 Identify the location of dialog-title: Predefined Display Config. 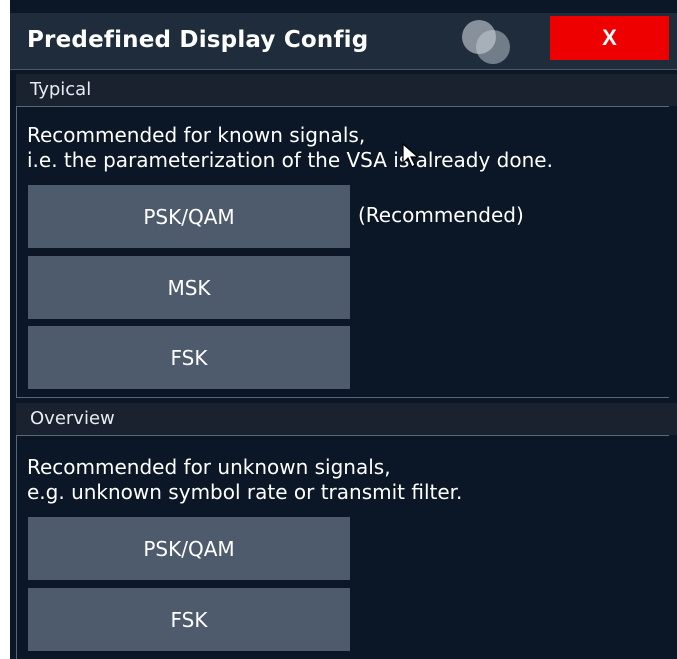
(198, 40).